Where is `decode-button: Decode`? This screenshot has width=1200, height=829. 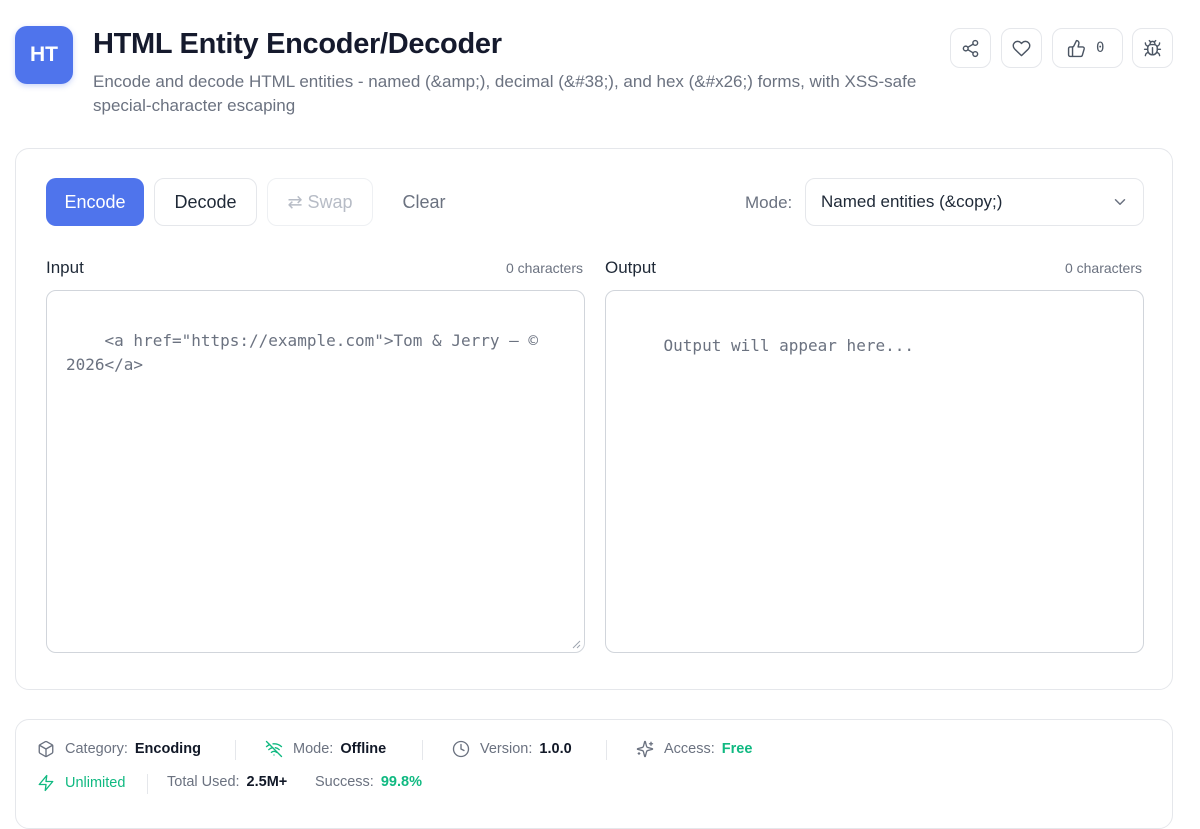
decode-button: Decode is located at coordinates (205, 202).